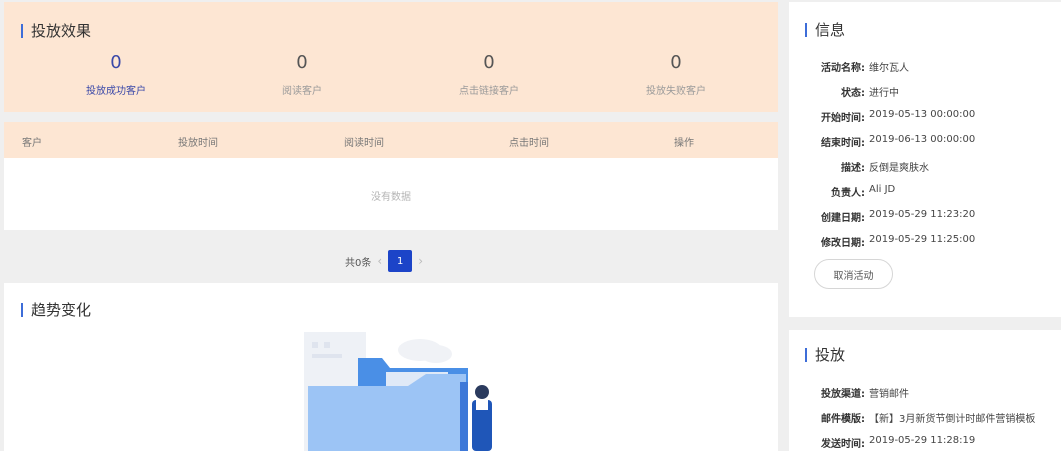 This screenshot has height=451, width=1061. What do you see at coordinates (391, 140) in the screenshot?
I see `table-header: 客户 投放时间 阅读时间 点击时间 操作` at bounding box center [391, 140].